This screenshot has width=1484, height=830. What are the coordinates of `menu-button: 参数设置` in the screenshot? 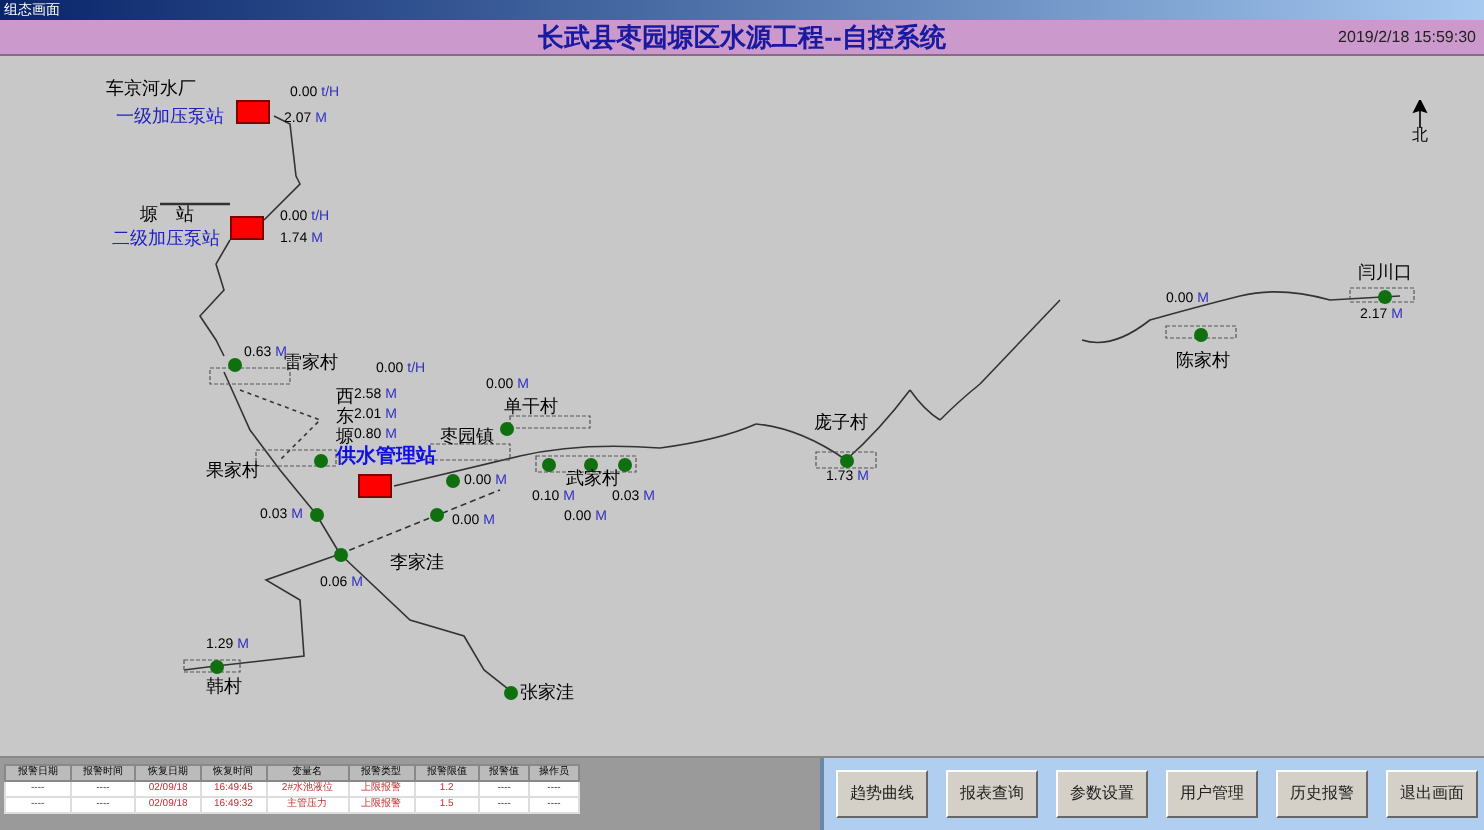 It's located at (1102, 794).